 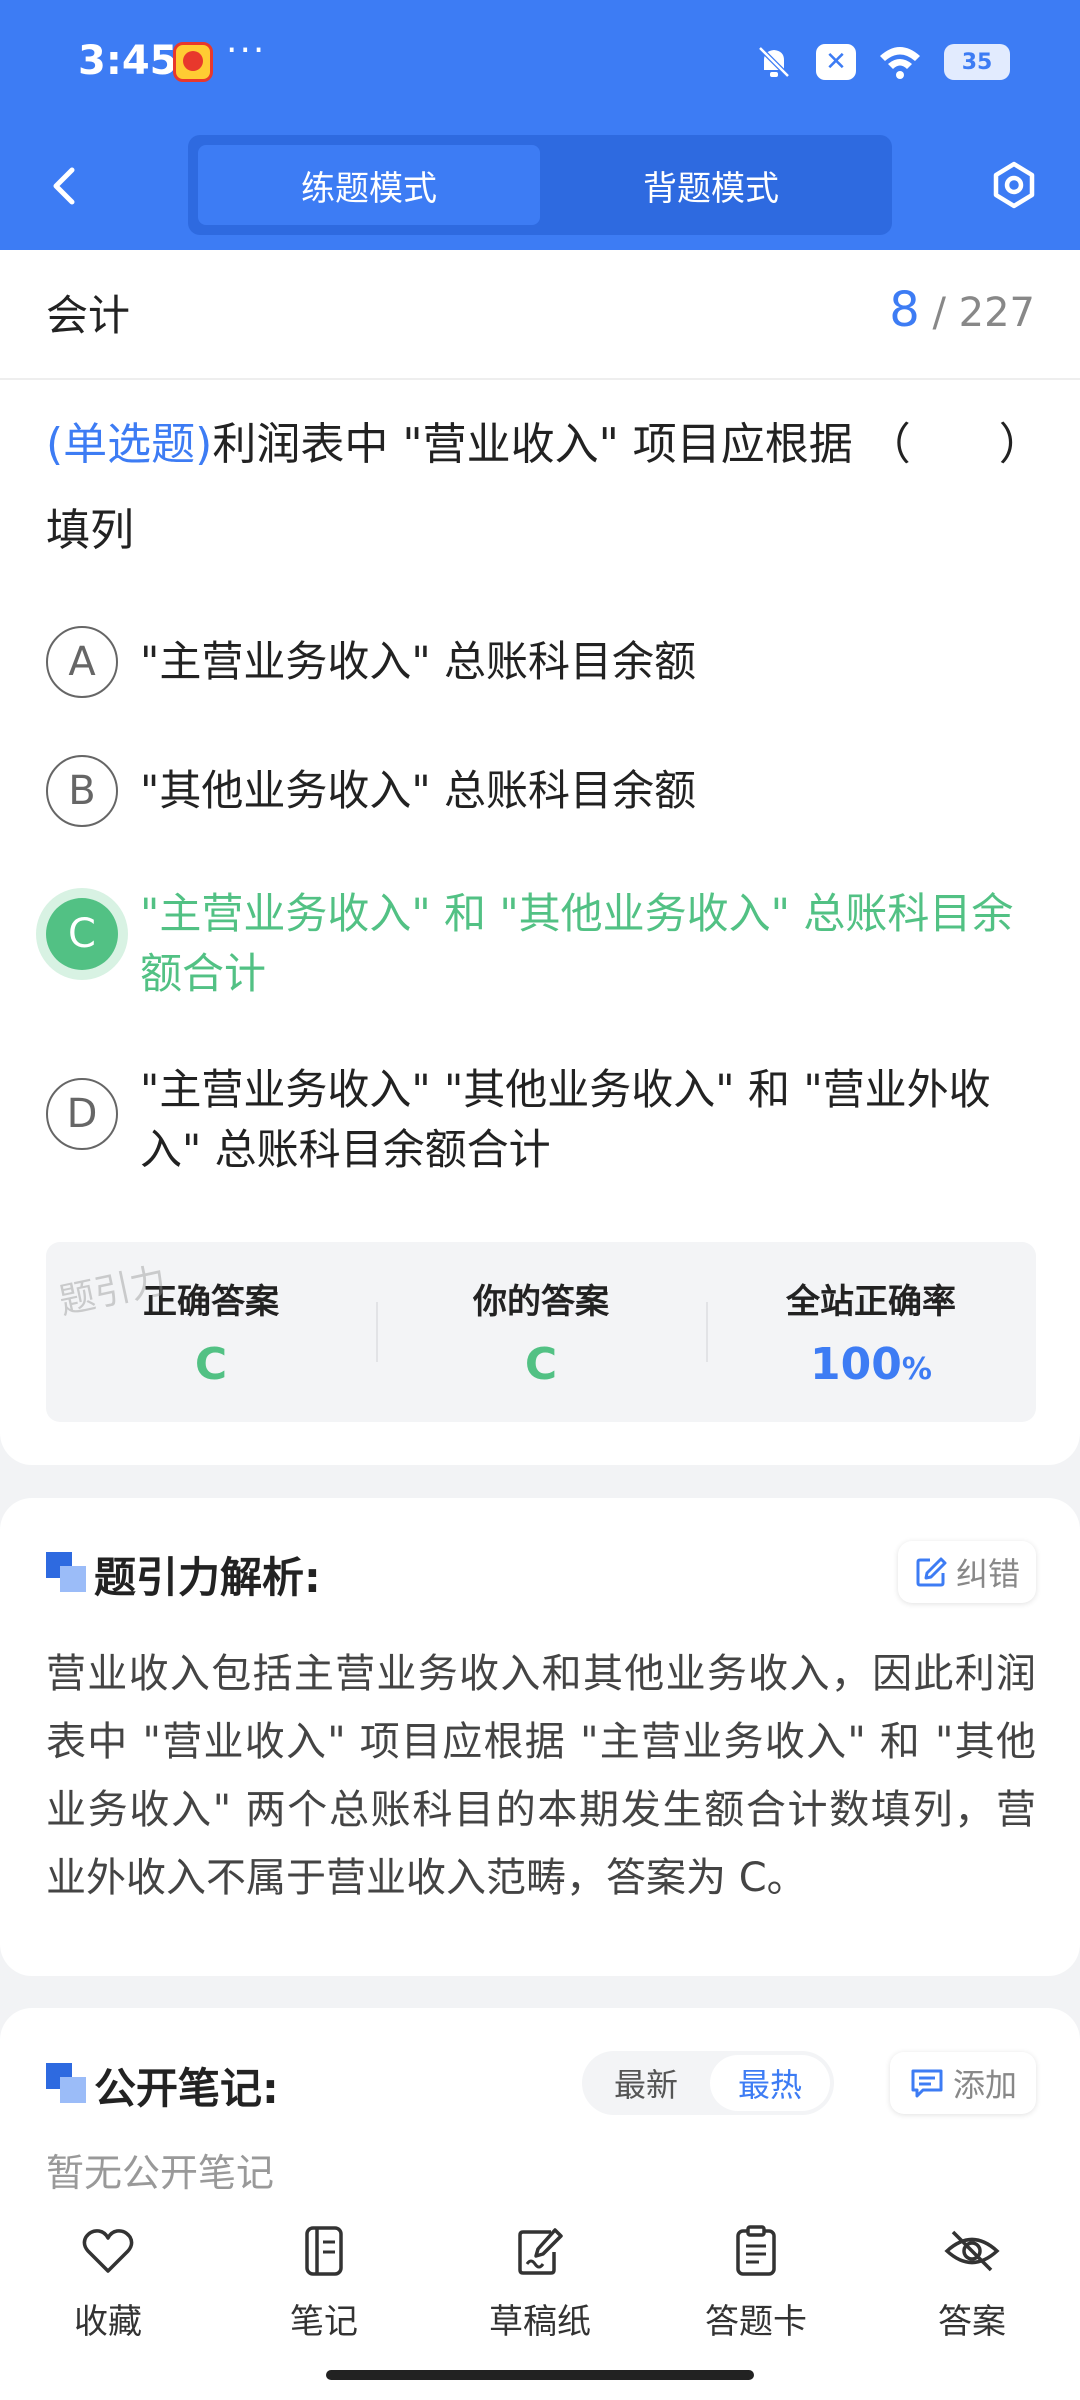 What do you see at coordinates (193, 62) in the screenshot?
I see `app-notification-icon` at bounding box center [193, 62].